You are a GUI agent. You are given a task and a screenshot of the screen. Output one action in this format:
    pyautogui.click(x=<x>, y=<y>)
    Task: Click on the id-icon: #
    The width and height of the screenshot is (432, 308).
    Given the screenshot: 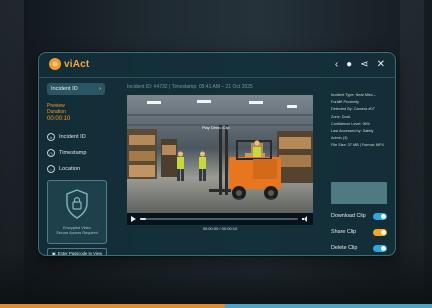 What is the action you would take?
    pyautogui.click(x=51, y=137)
    